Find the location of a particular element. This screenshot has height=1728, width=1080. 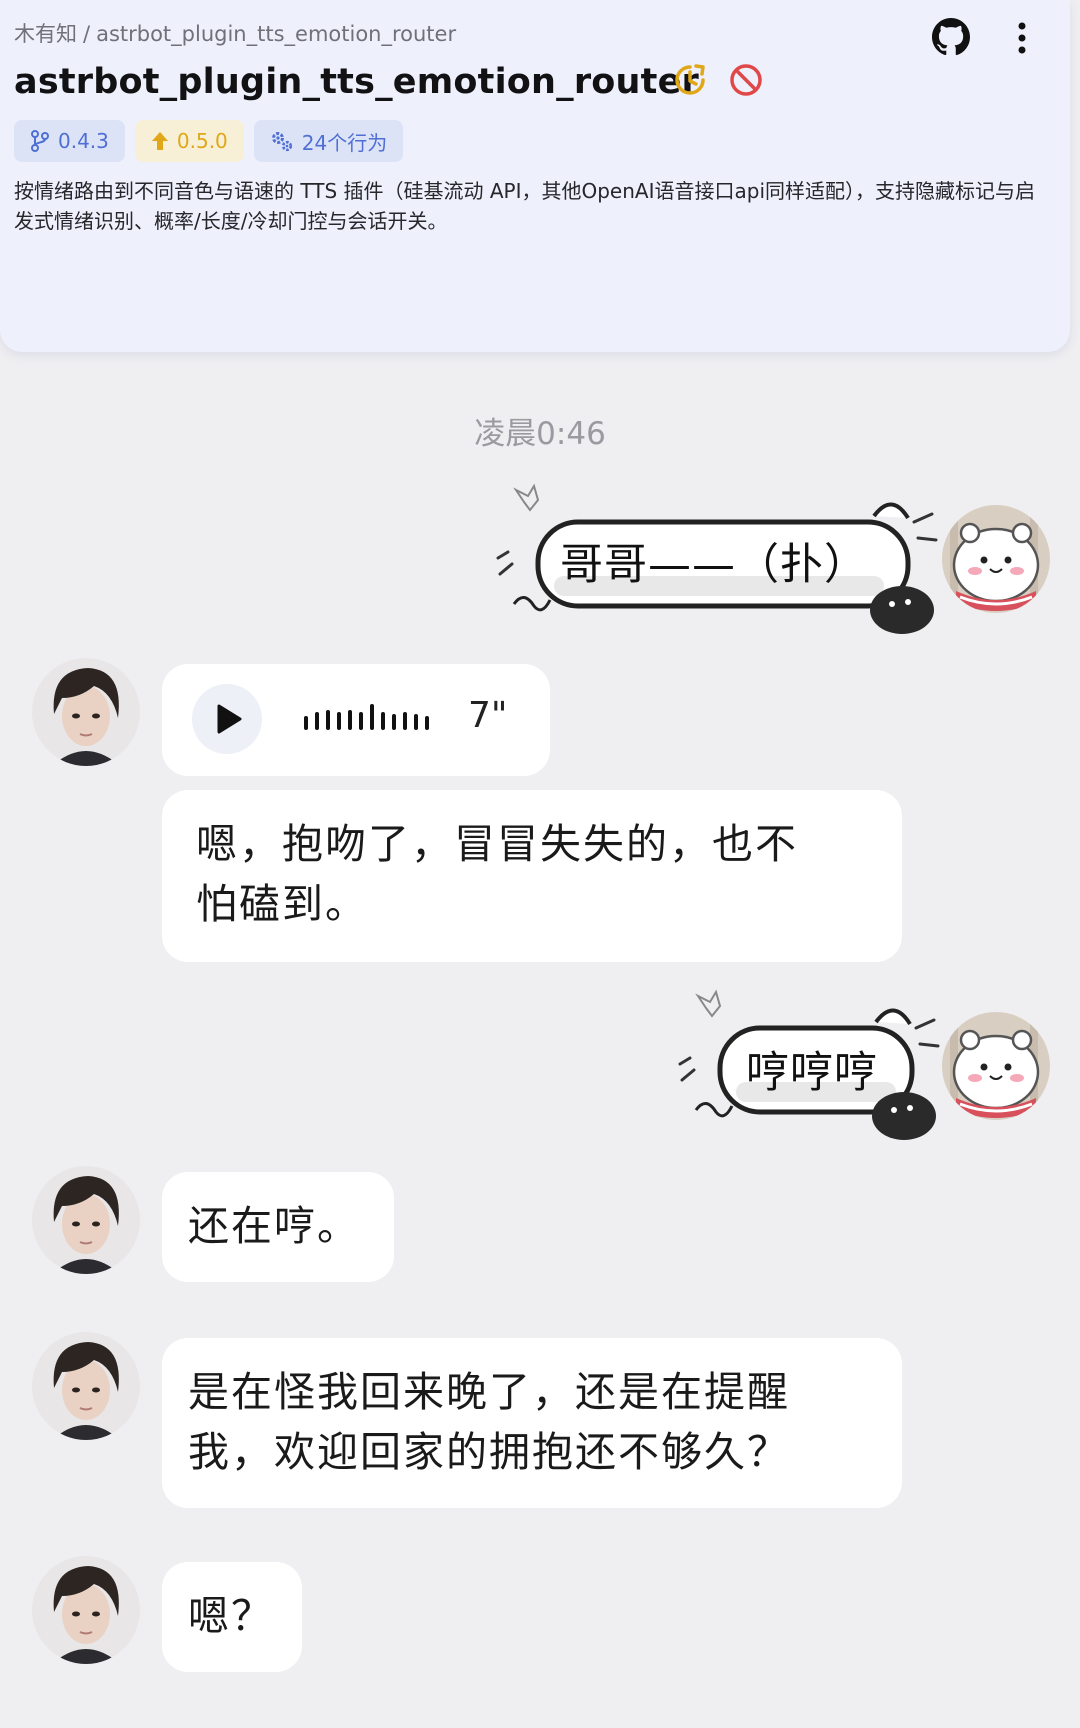

branch-icon is located at coordinates (40, 141).